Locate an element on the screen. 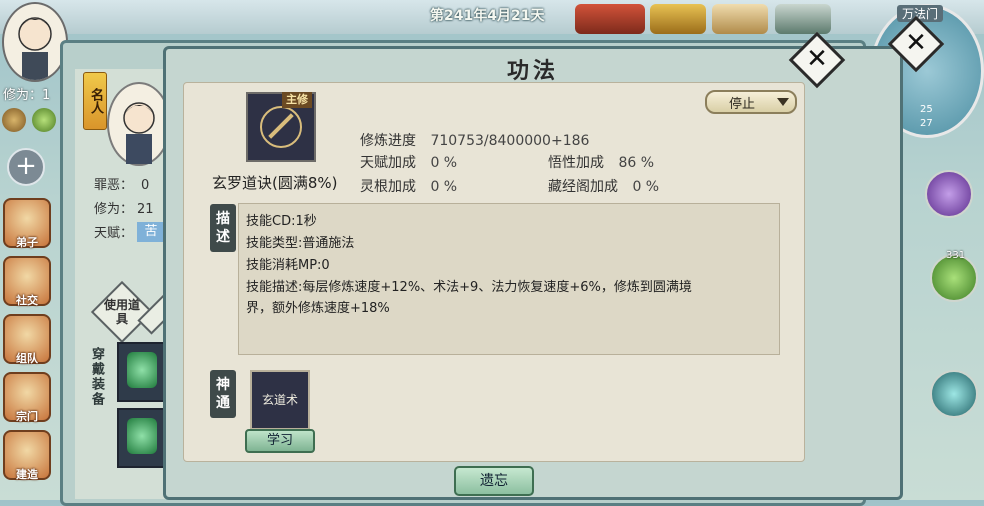 The height and width of the screenshot is (506, 984). map-coord-1: 25 is located at coordinates (926, 109).